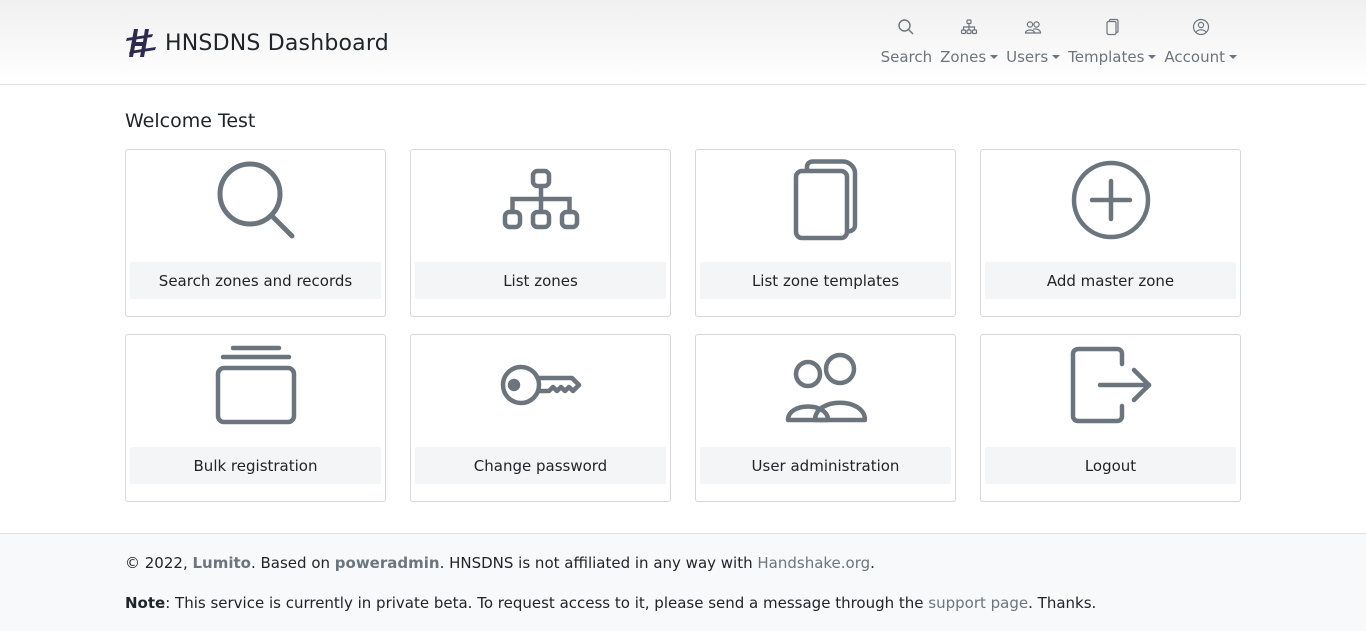  I want to click on logout-icon, so click(1110, 385).